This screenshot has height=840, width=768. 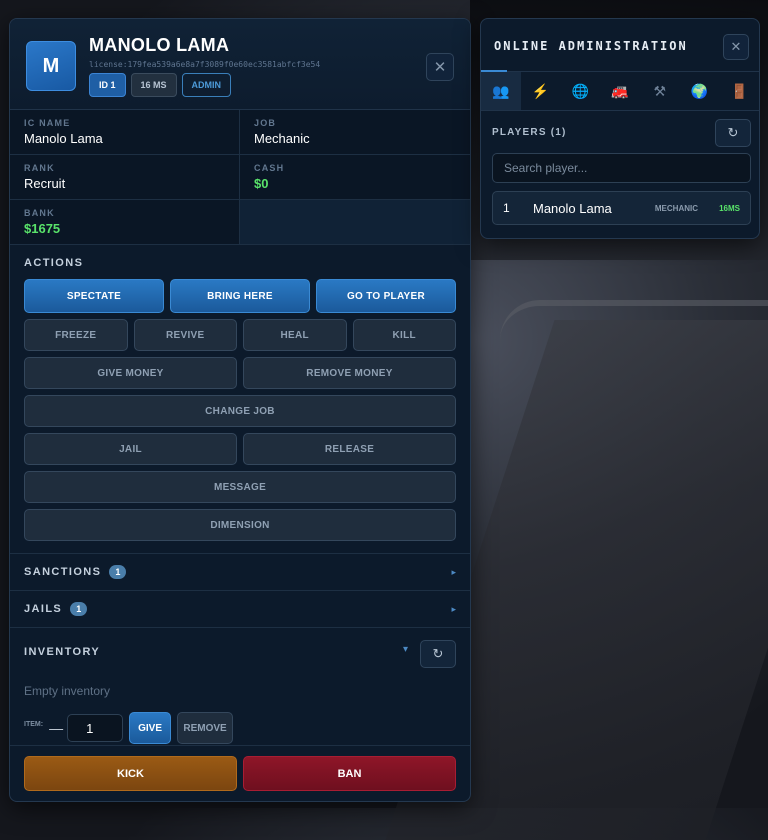 I want to click on bank-label: BANK, so click(x=39, y=213).